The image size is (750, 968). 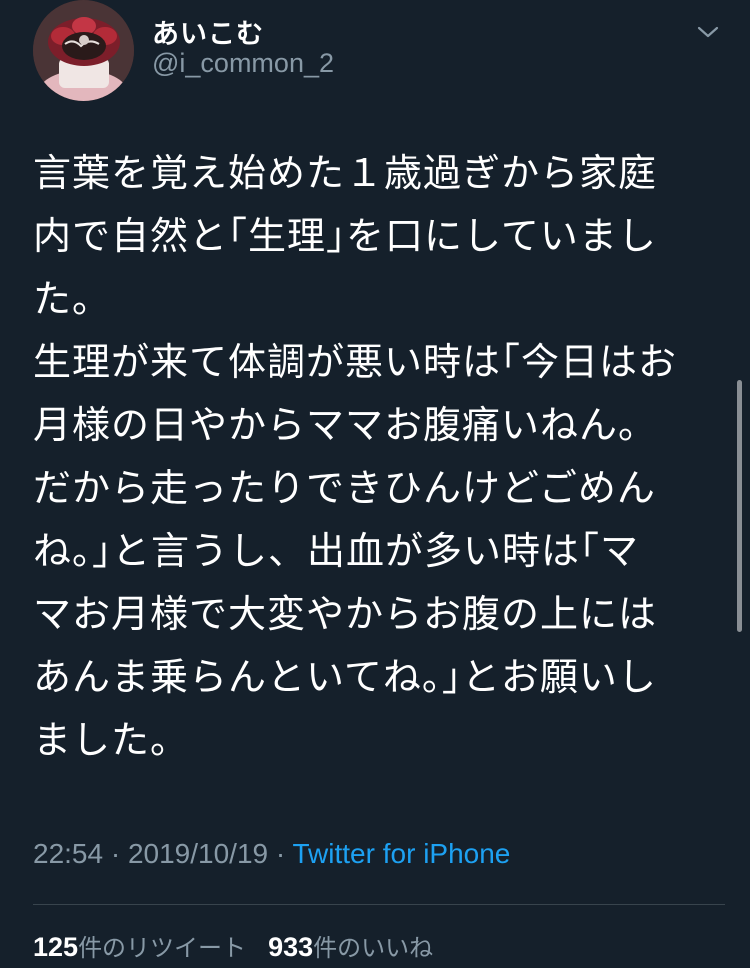 I want to click on tweet-source-link: Twitter for iPhone, so click(x=402, y=853).